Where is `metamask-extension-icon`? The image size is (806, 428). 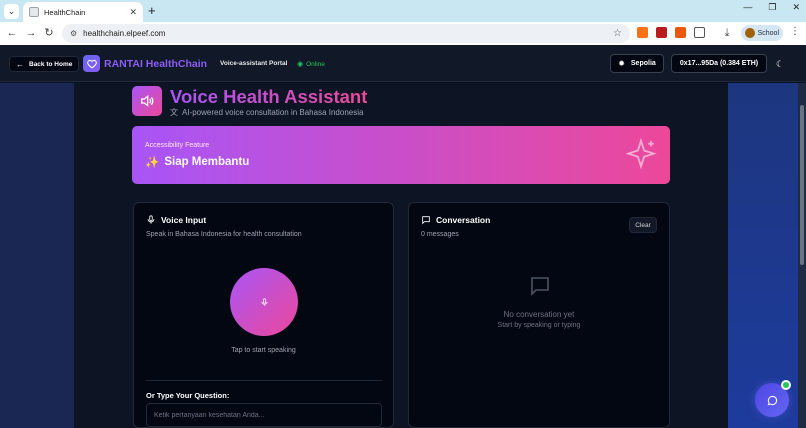
metamask-extension-icon is located at coordinates (642, 32).